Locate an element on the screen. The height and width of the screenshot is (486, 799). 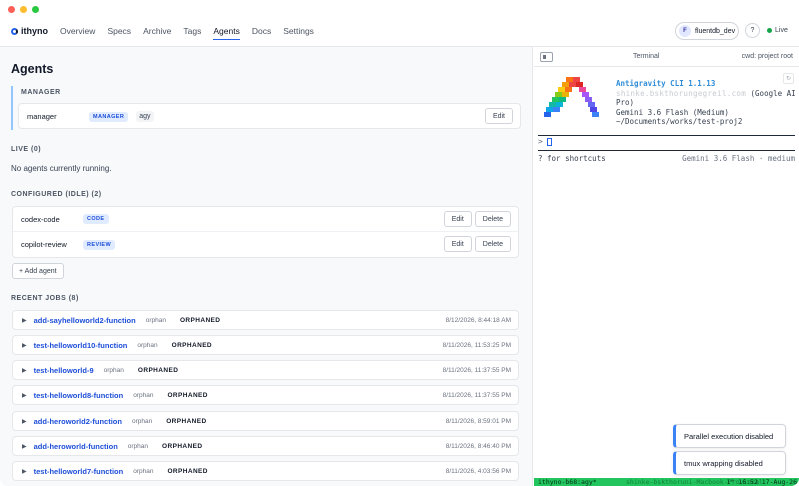
user-name: fluentdb_dev is located at coordinates (715, 31).